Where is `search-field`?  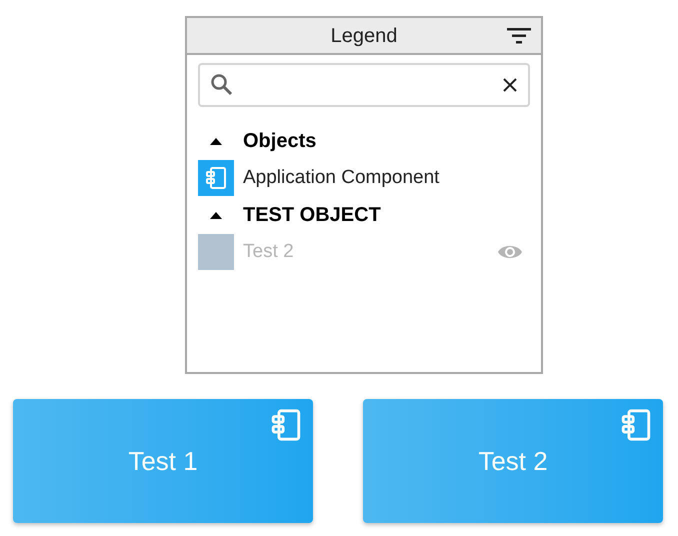
search-field is located at coordinates (364, 85).